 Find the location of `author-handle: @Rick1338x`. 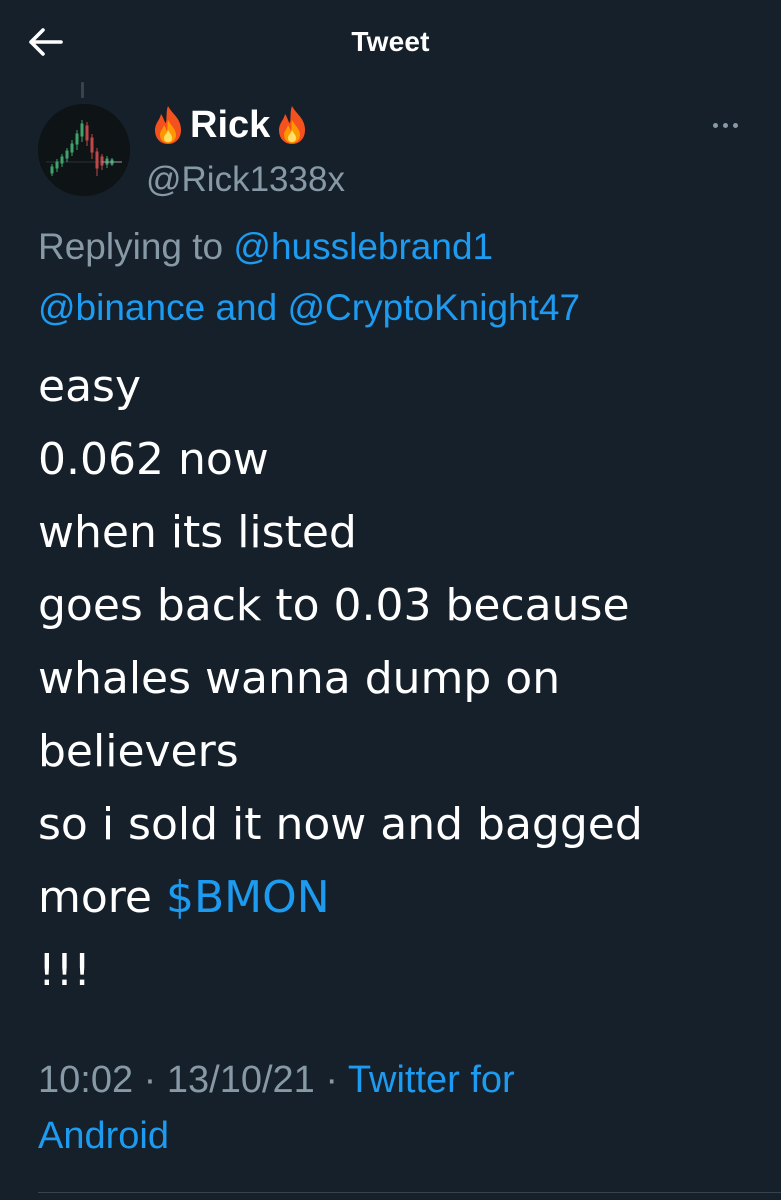

author-handle: @Rick1338x is located at coordinates (245, 180).